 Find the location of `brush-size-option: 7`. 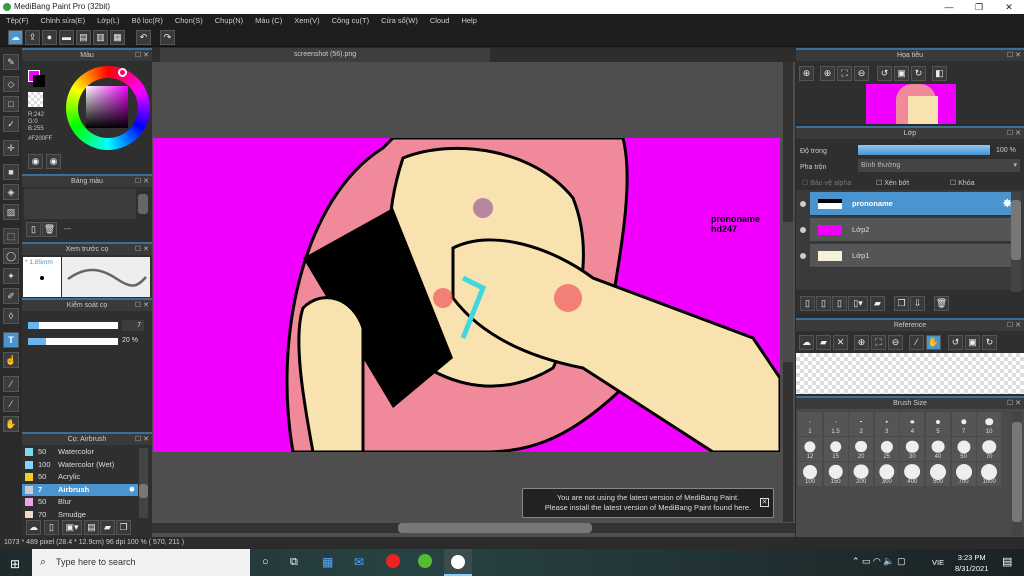

brush-size-option: 7 is located at coordinates (963, 424).